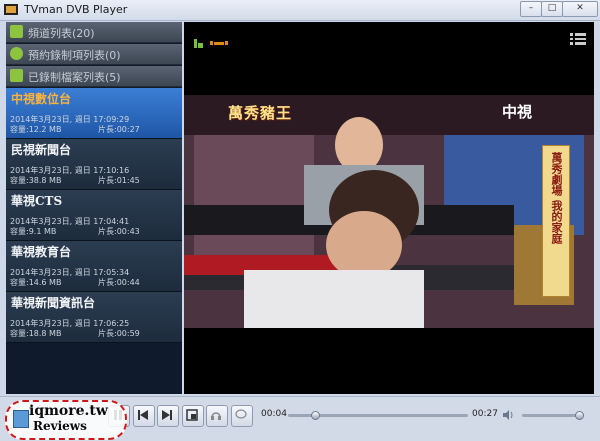 Image resolution: width=600 pixels, height=441 pixels. Describe the element at coordinates (74, 77) in the screenshot. I see `section-label: 已錄制檔案列表(5)` at that location.